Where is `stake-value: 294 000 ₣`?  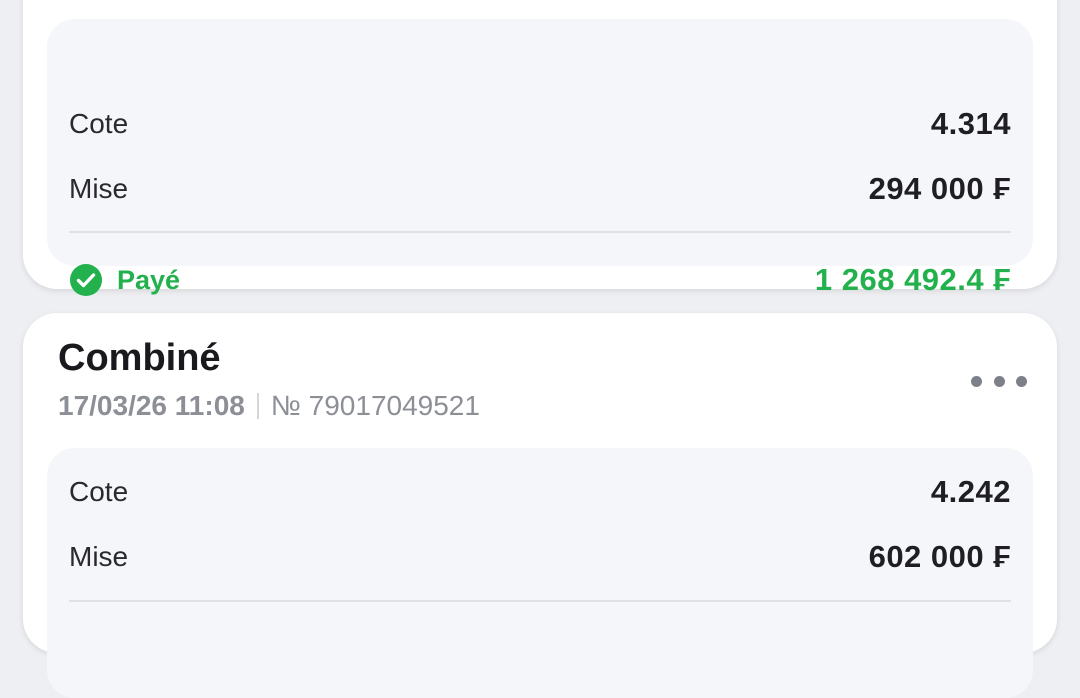
stake-value: 294 000 ₣ is located at coordinates (939, 188).